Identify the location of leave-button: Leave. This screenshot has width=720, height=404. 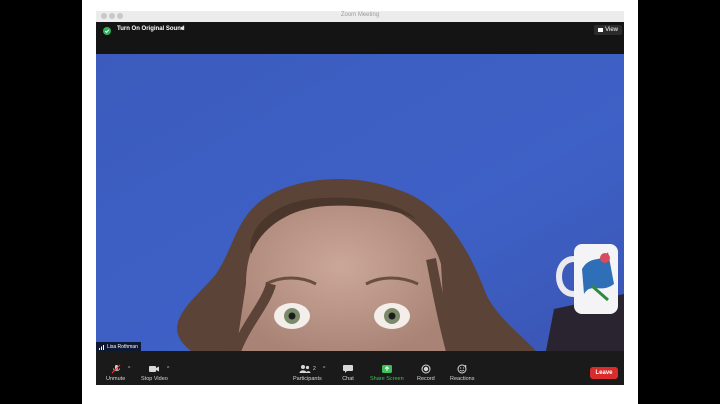
(604, 373).